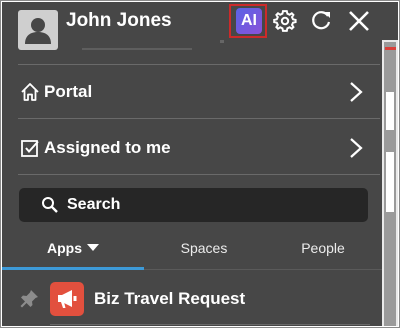 Image resolution: width=400 pixels, height=328 pixels. What do you see at coordinates (249, 21) in the screenshot?
I see `ai-button: AI` at bounding box center [249, 21].